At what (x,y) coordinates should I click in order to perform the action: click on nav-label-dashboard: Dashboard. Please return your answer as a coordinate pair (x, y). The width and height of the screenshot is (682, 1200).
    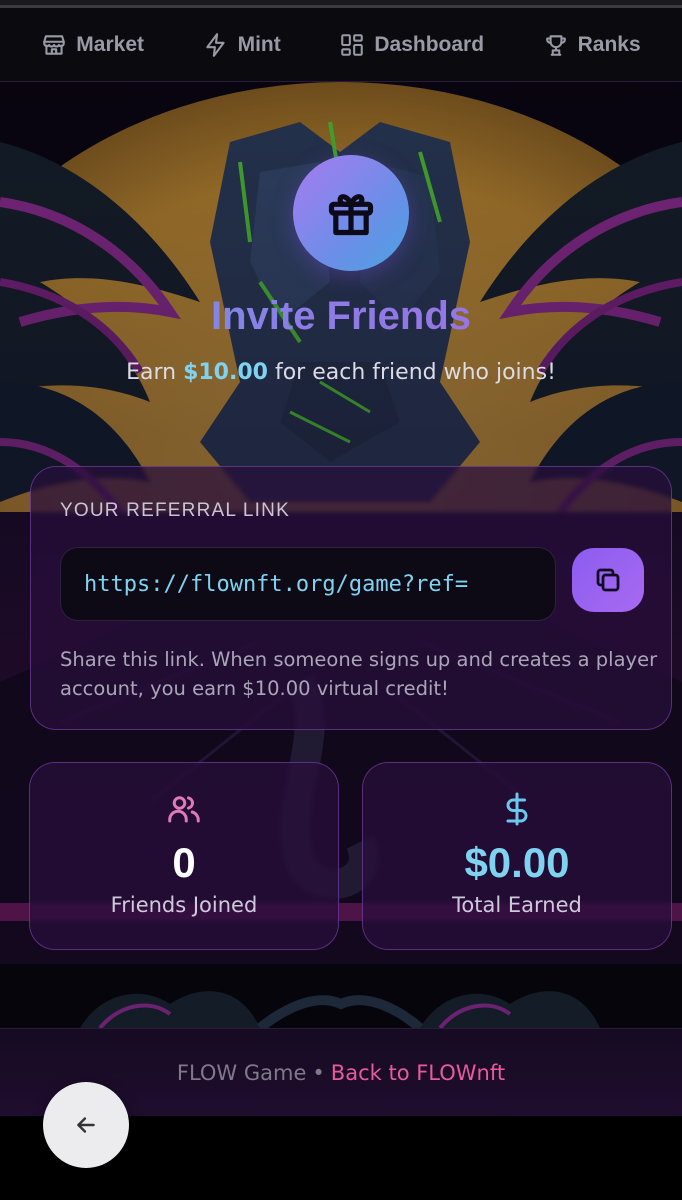
    Looking at the image, I should click on (429, 44).